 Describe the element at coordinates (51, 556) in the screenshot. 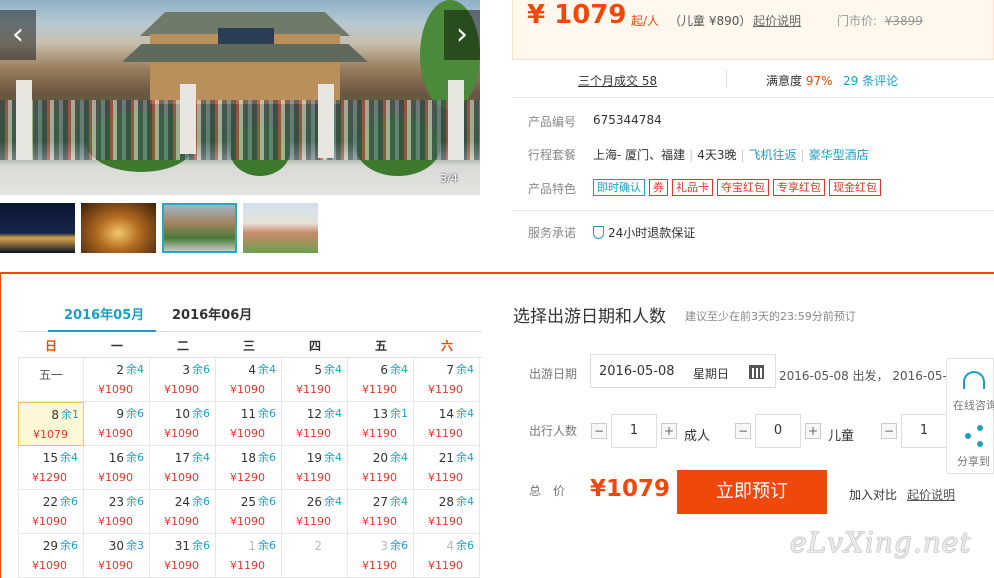

I see `calendar-day-cell: 29 余6 ¥1090` at that location.